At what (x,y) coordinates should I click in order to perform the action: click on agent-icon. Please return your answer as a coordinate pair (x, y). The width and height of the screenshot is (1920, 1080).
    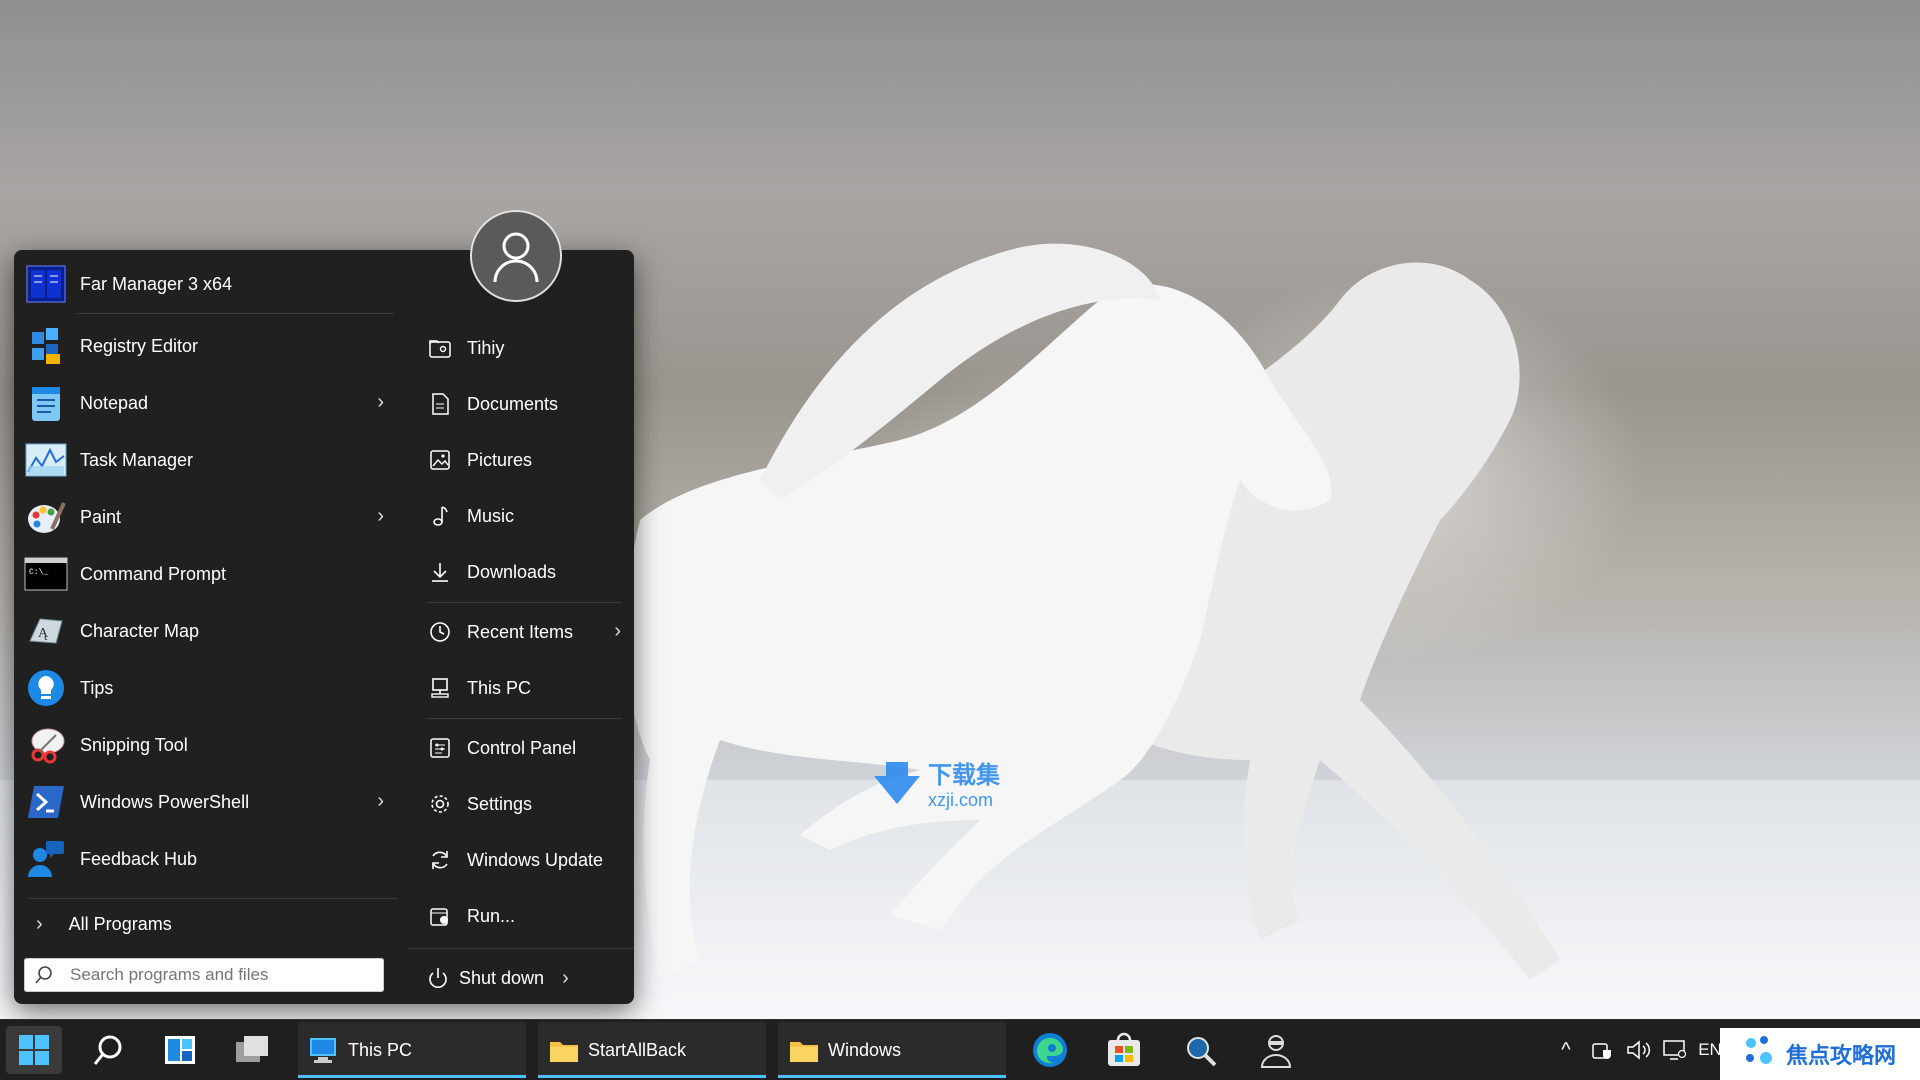
    Looking at the image, I should click on (1276, 1051).